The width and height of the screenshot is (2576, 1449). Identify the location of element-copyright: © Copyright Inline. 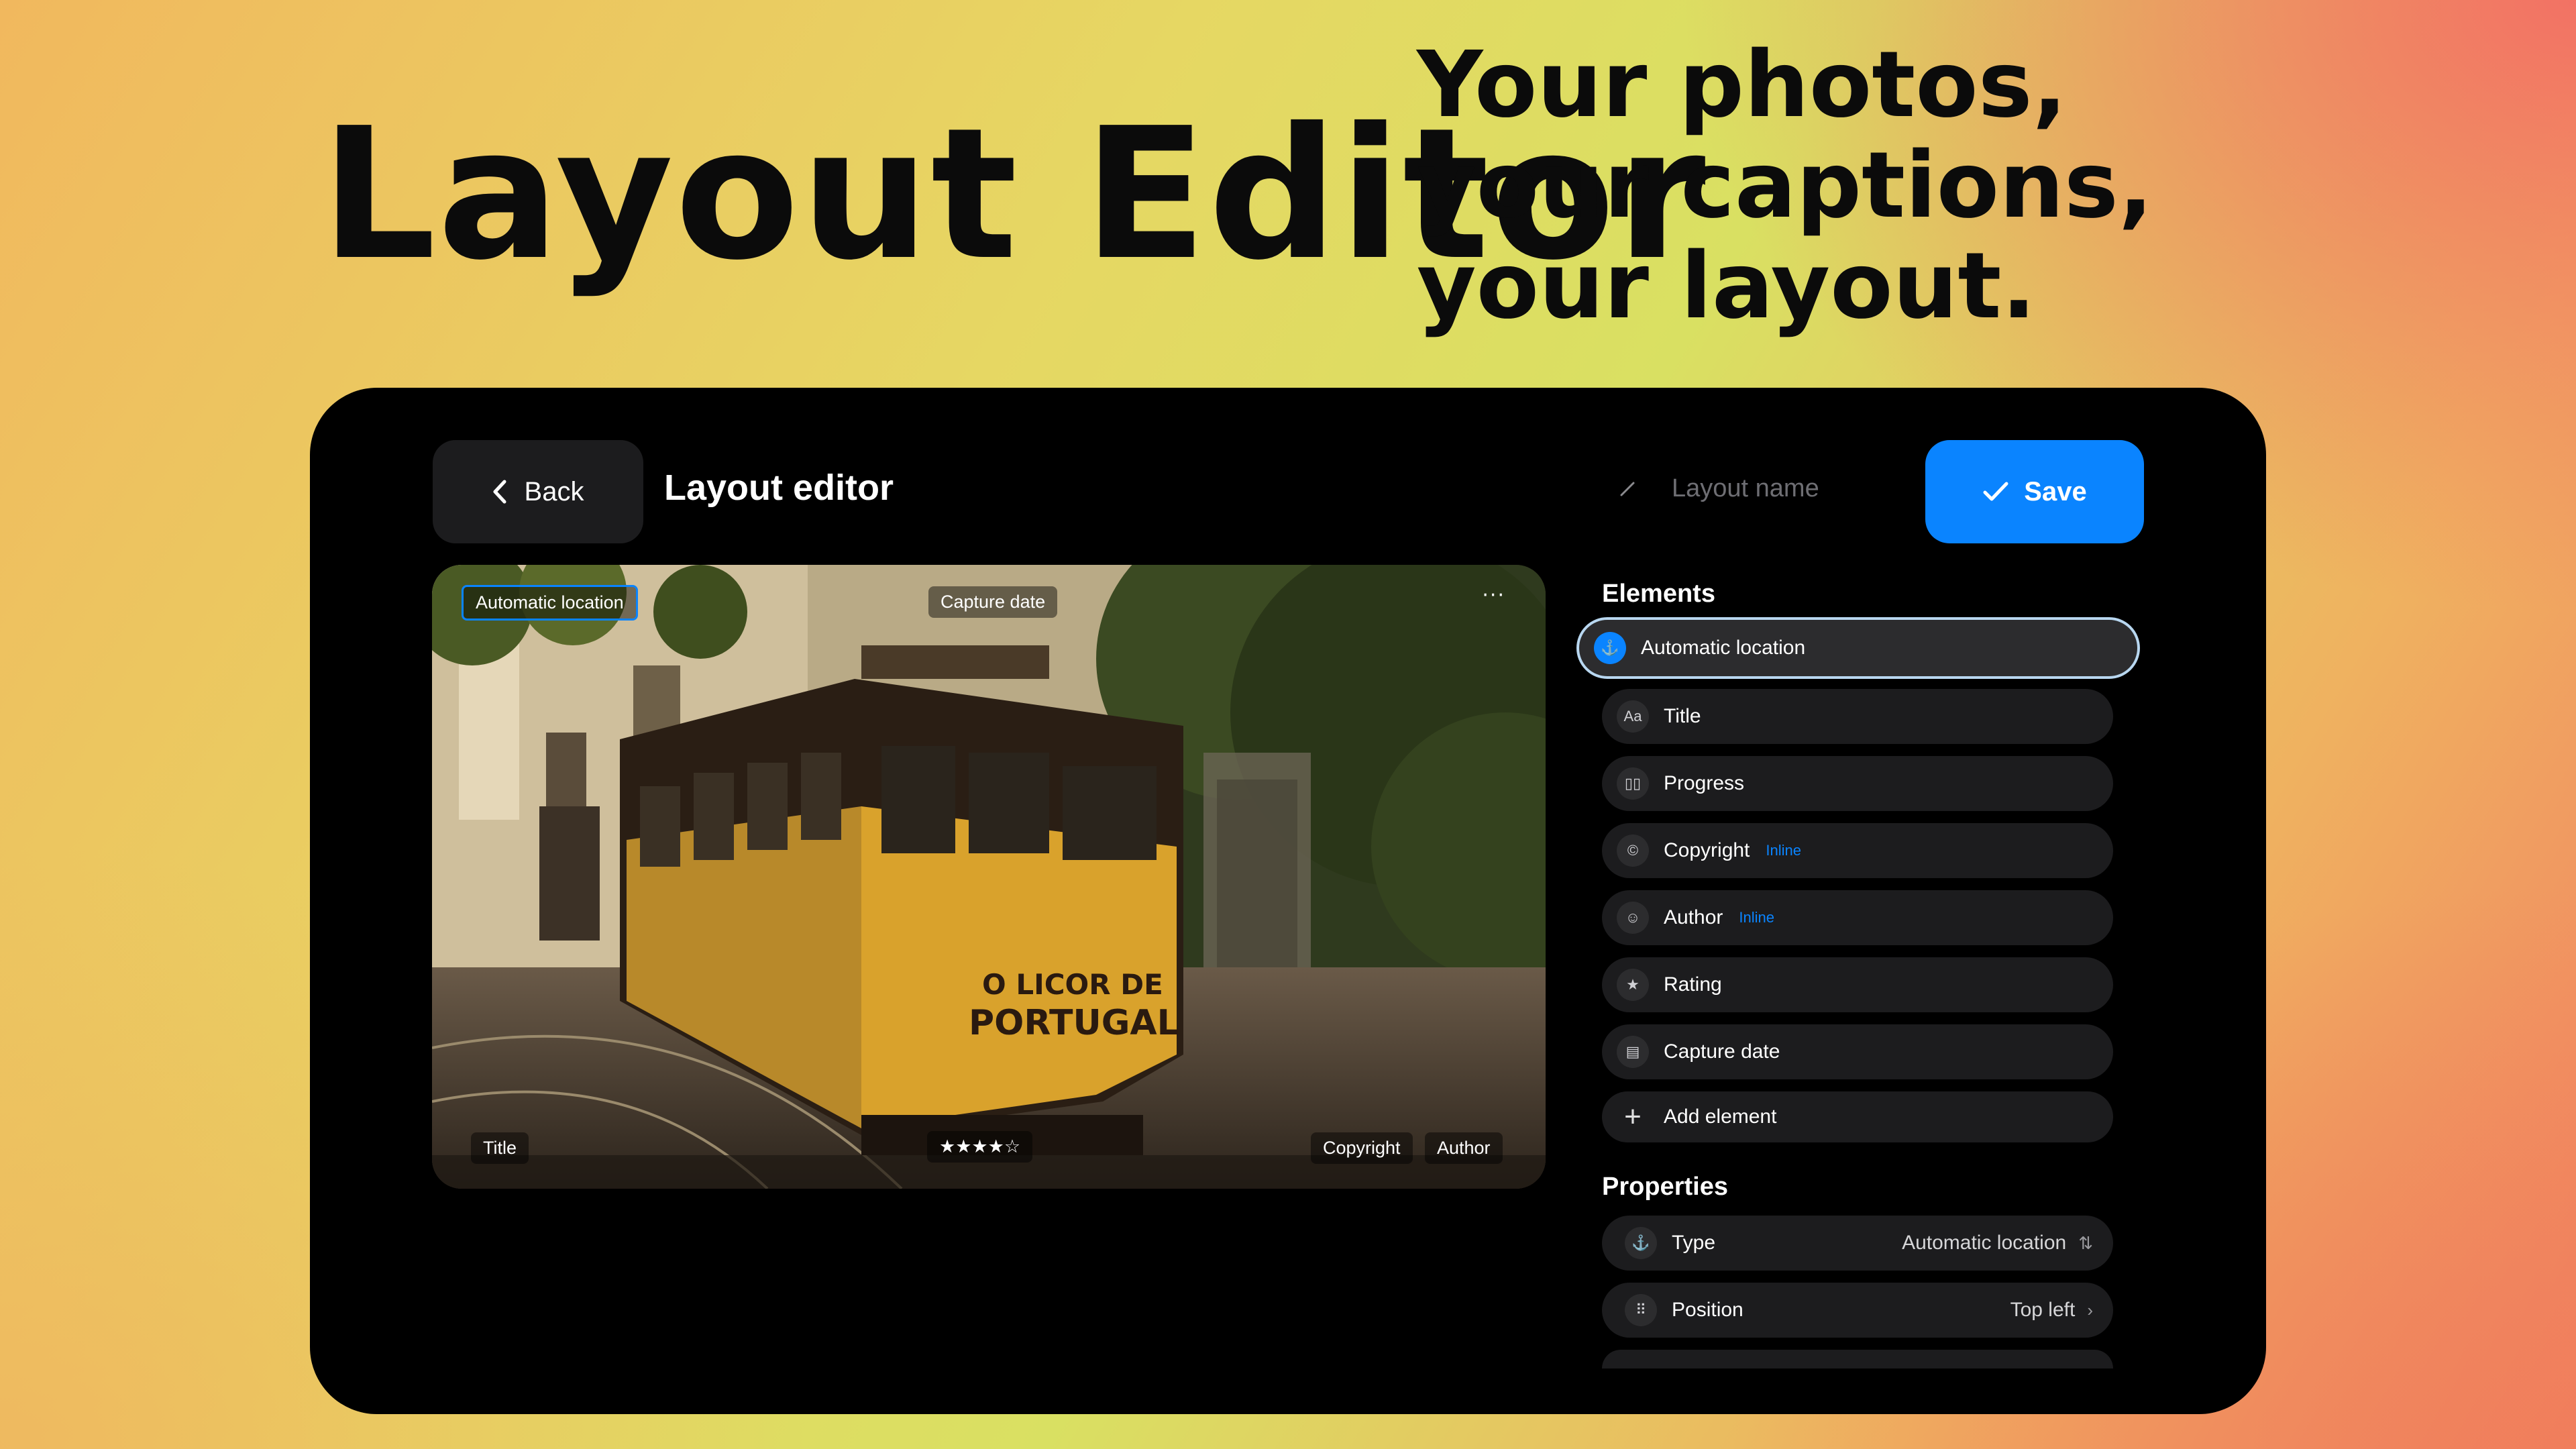
(1857, 850).